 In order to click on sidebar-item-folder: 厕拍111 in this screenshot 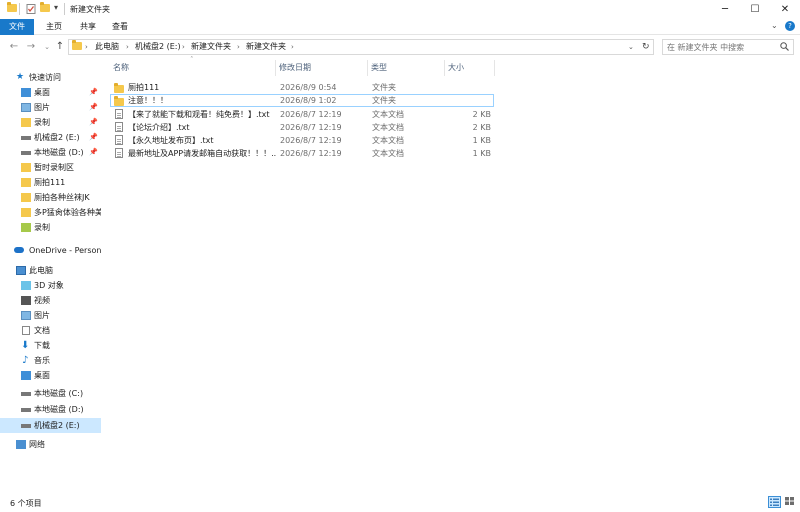, I will do `click(50, 182)`.